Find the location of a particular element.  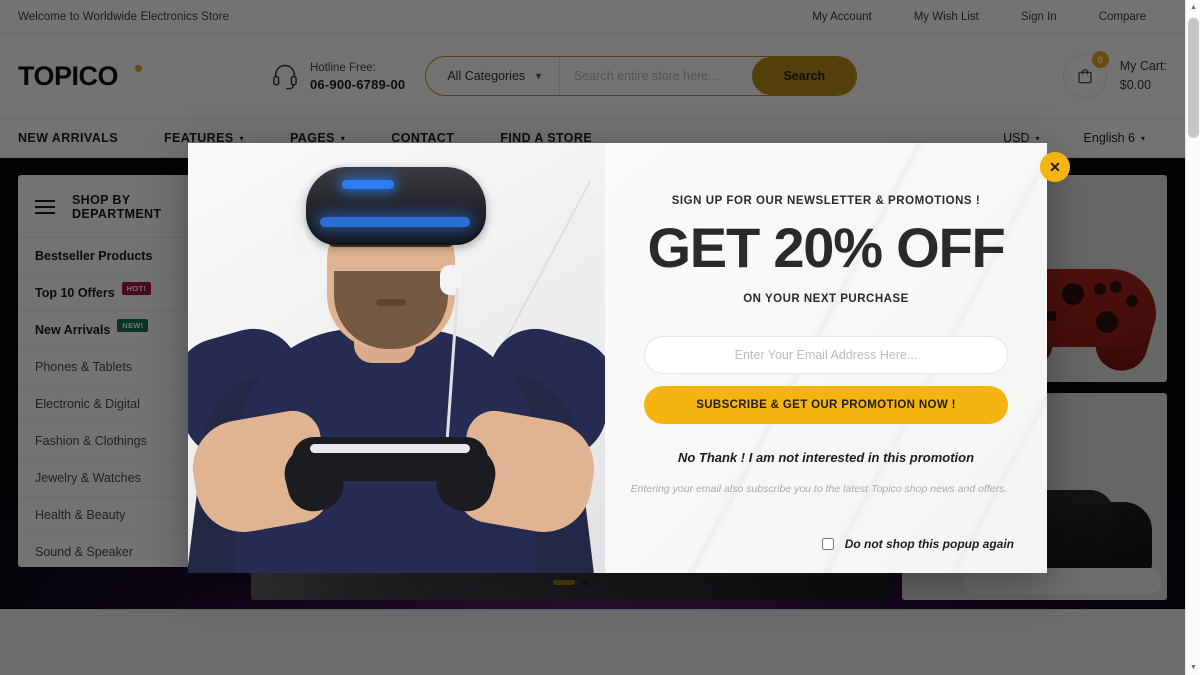

do-not-show-again-label: Do not shop this popup again is located at coordinates (929, 544).